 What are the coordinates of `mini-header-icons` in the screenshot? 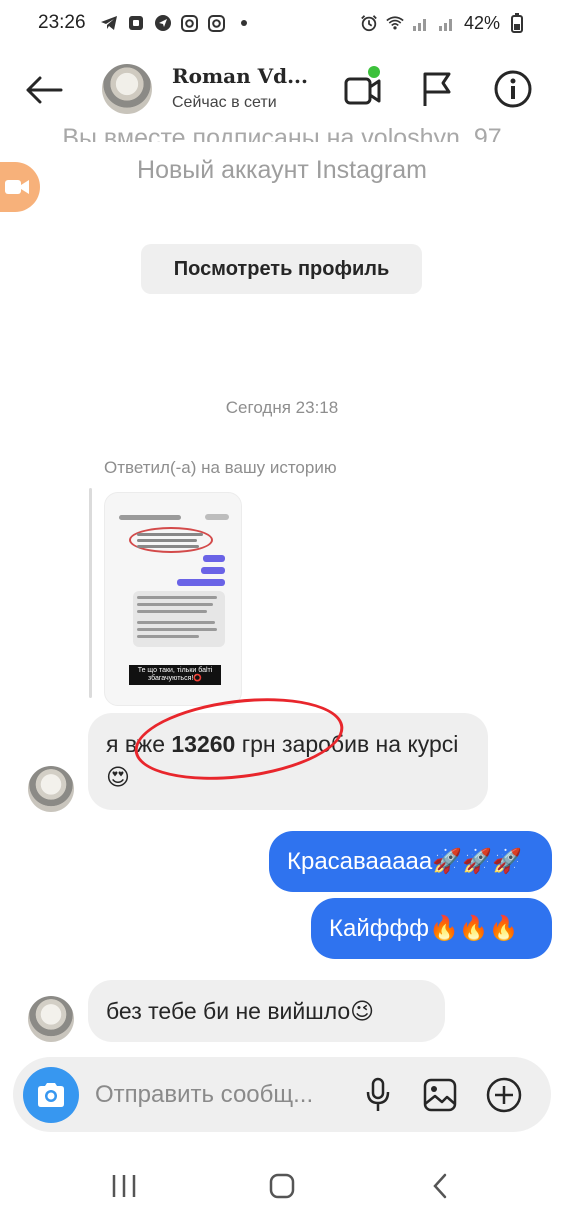 It's located at (217, 517).